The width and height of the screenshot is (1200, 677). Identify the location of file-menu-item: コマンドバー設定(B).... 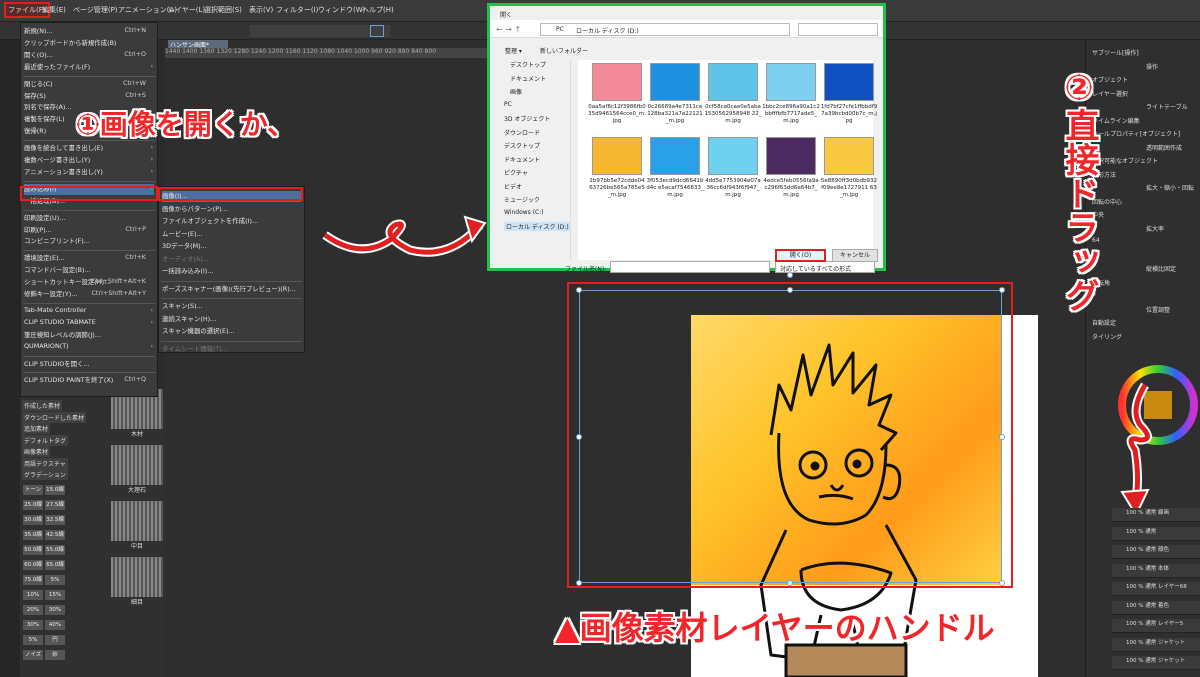
(89, 270).